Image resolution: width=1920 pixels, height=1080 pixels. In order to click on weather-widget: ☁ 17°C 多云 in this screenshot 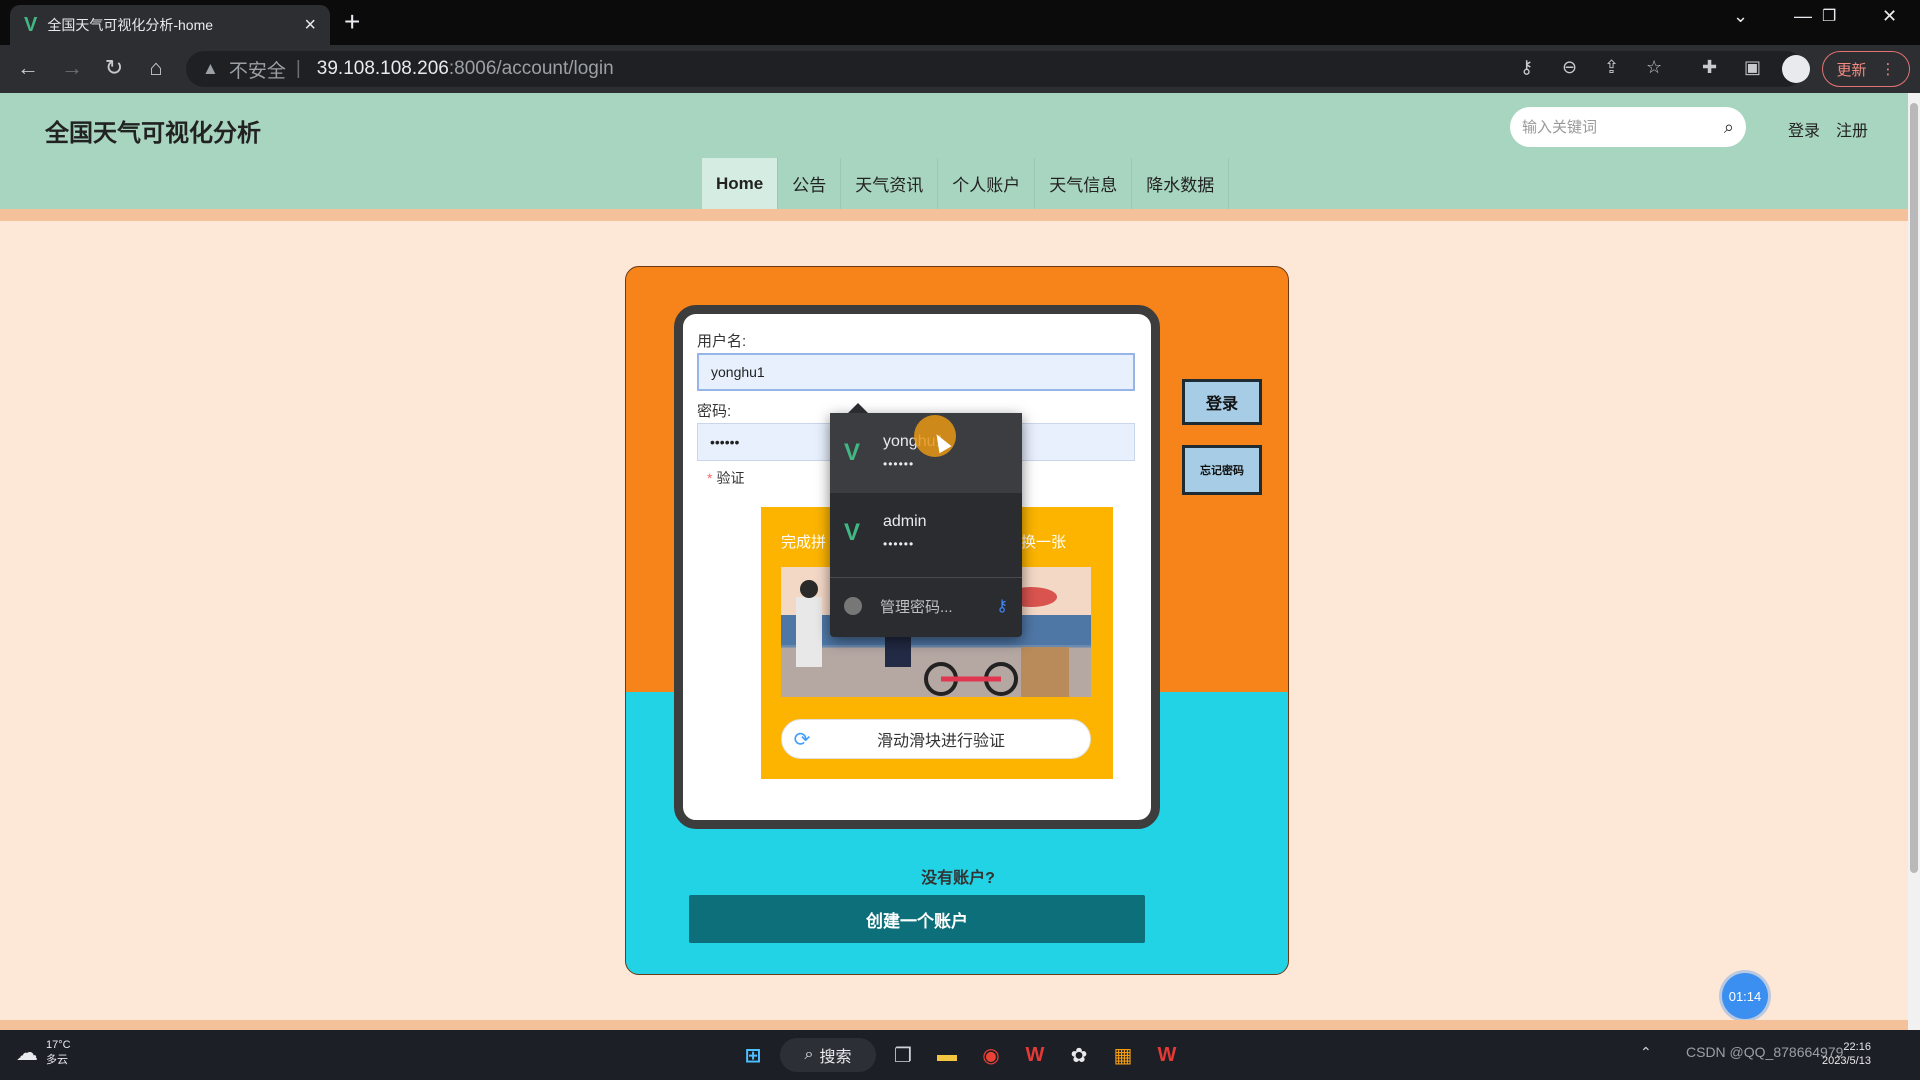, I will do `click(43, 1053)`.